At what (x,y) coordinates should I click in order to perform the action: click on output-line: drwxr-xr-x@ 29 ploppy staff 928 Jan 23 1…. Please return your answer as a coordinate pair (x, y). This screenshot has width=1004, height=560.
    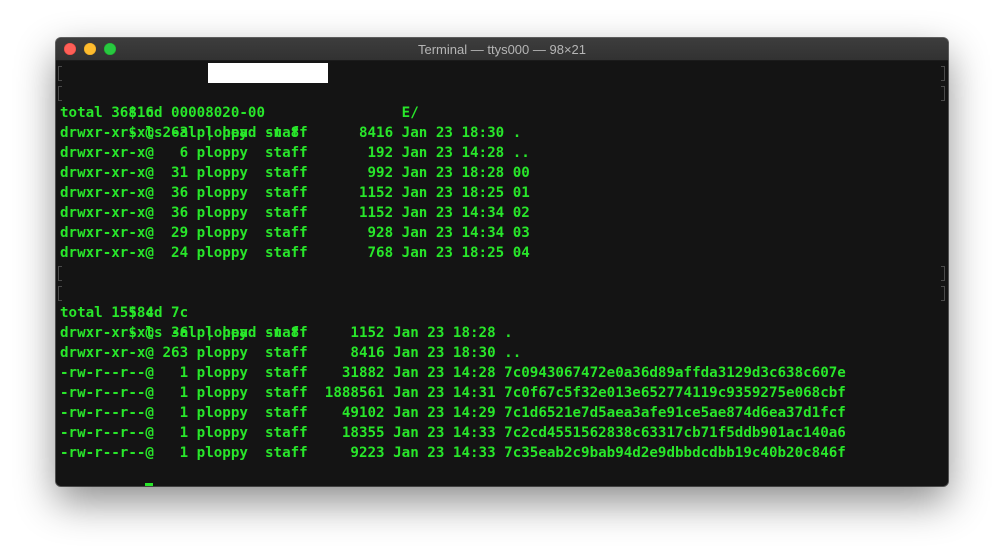
    Looking at the image, I should click on (295, 233).